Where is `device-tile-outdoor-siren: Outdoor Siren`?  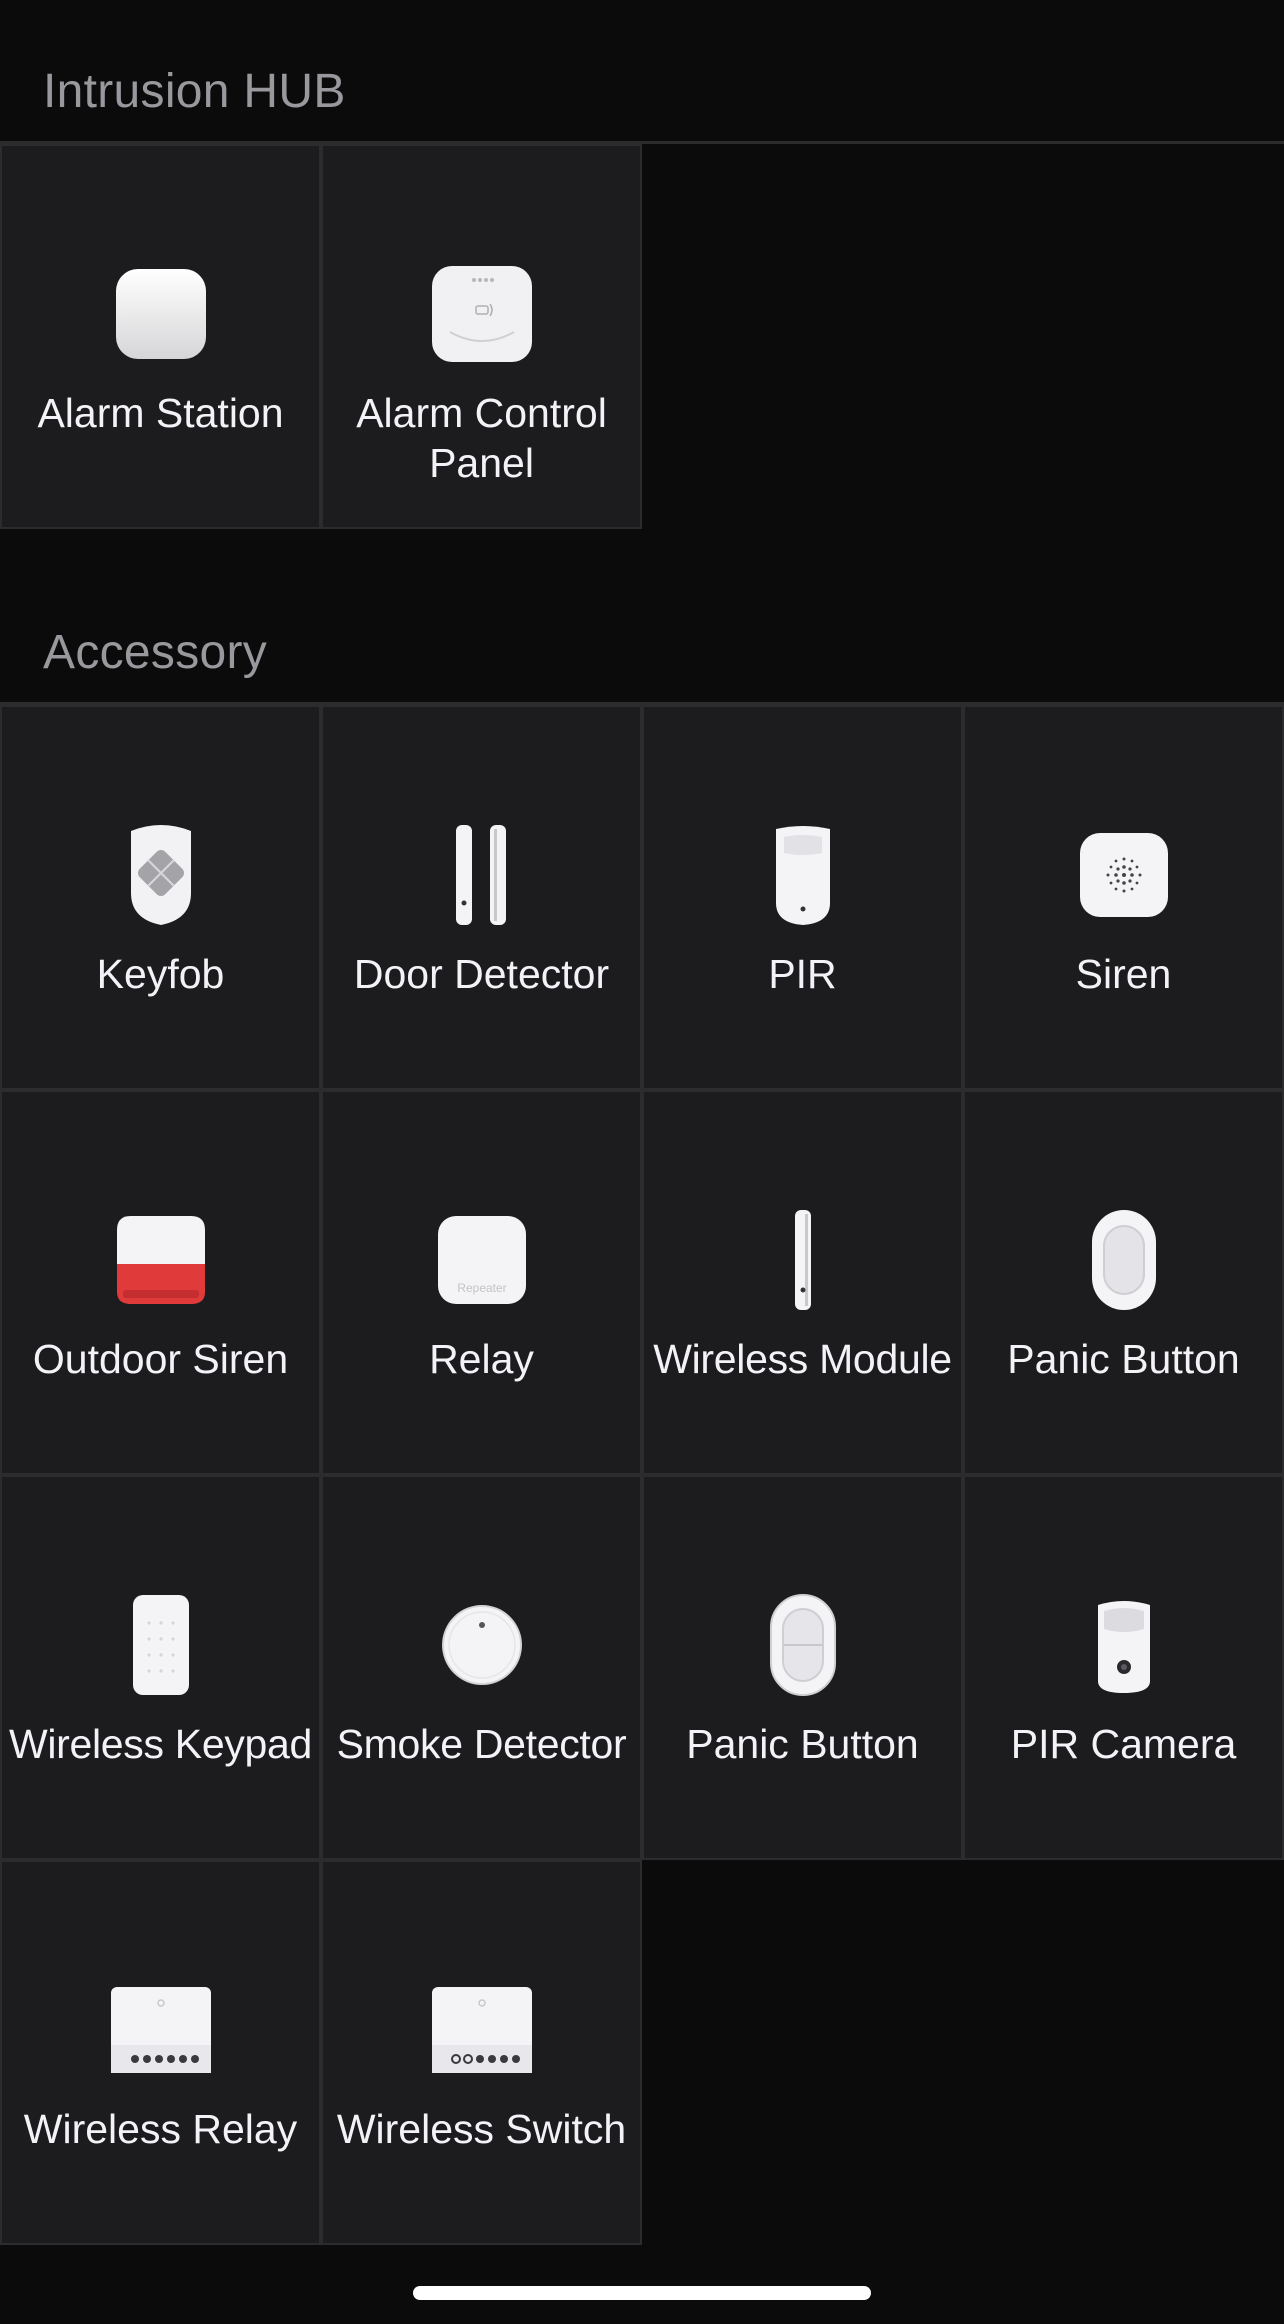
device-tile-outdoor-siren: Outdoor Siren is located at coordinates (160, 1282).